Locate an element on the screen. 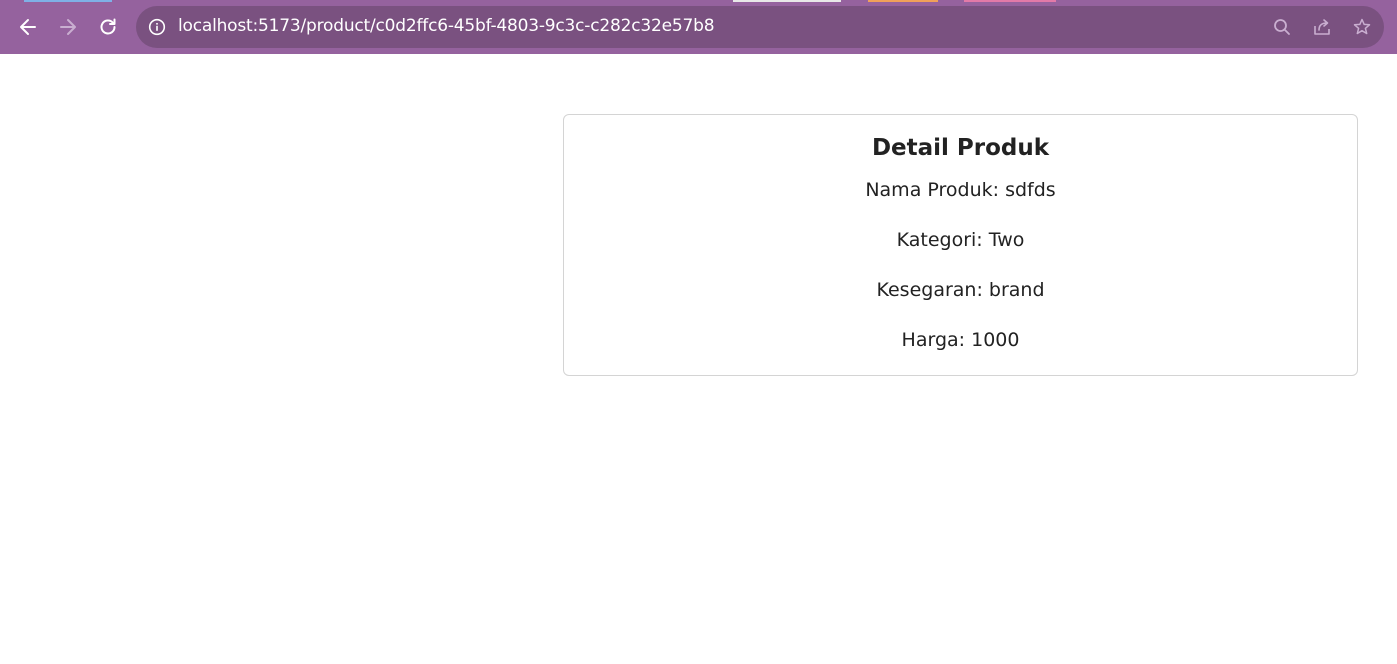  reload-button is located at coordinates (108, 27).